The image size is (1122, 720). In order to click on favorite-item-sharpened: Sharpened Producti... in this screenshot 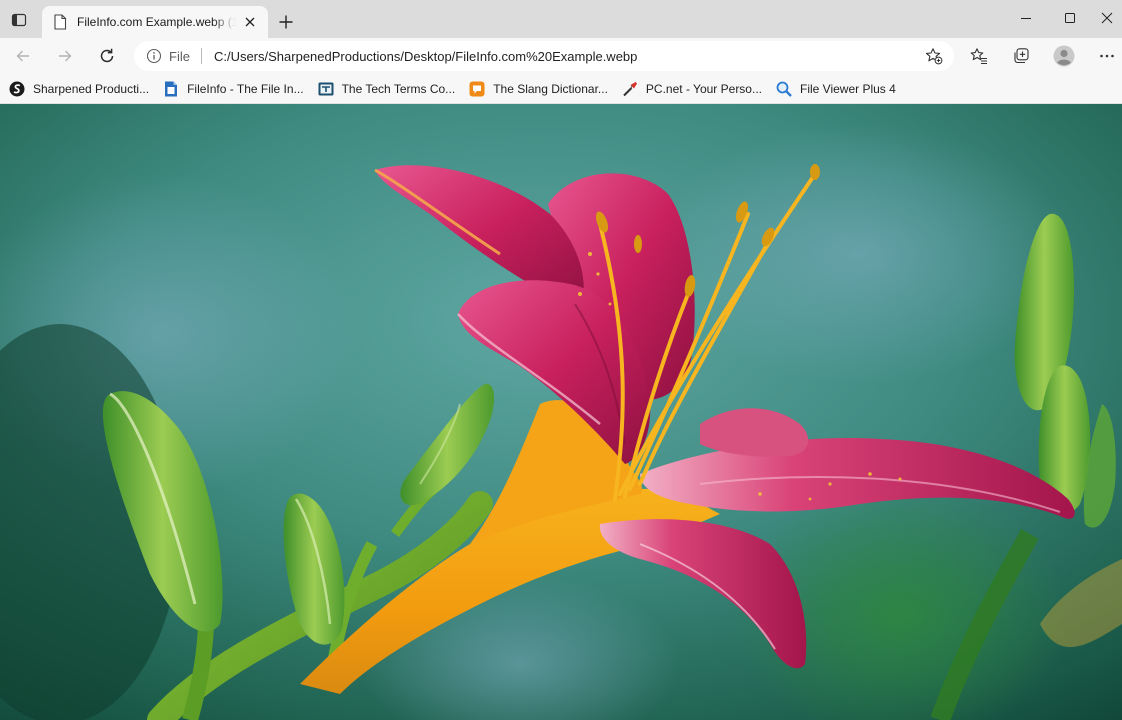, I will do `click(82, 89)`.